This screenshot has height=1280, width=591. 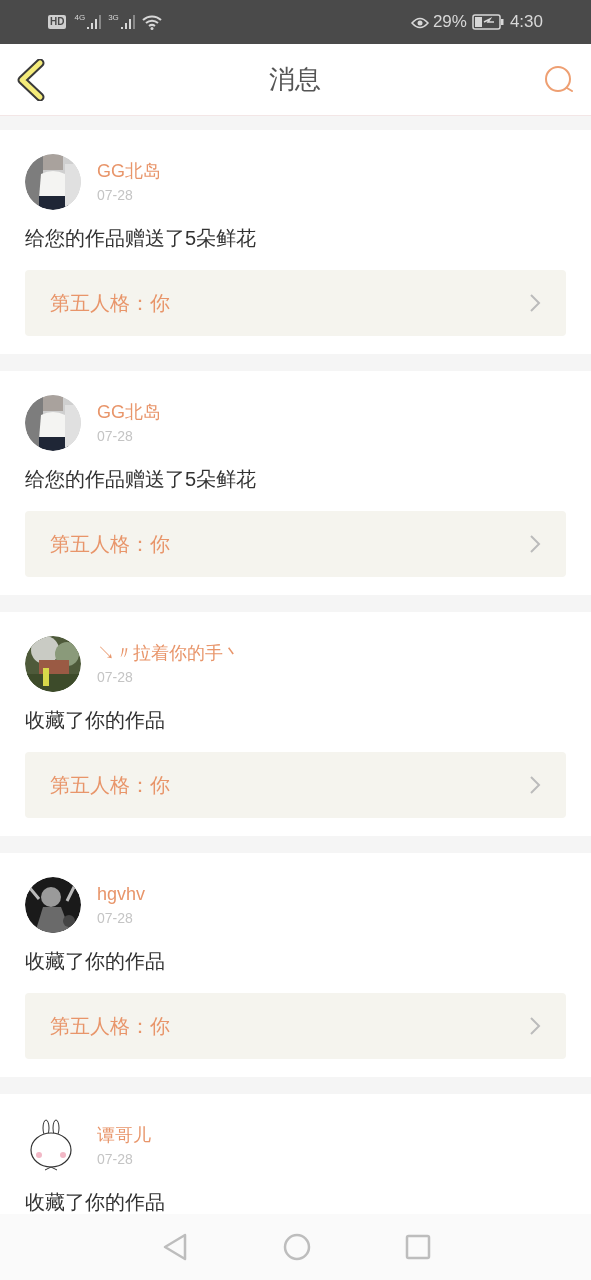 What do you see at coordinates (294, 79) in the screenshot?
I see `page-title: 消息` at bounding box center [294, 79].